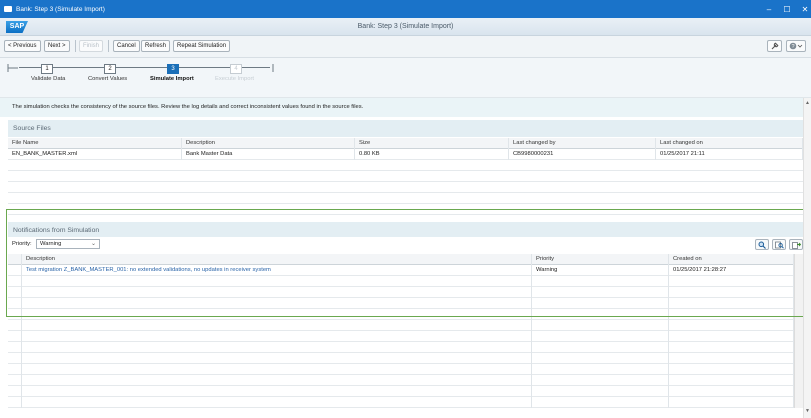 This screenshot has width=811, height=418. I want to click on column-header: Last changed by, so click(582, 143).